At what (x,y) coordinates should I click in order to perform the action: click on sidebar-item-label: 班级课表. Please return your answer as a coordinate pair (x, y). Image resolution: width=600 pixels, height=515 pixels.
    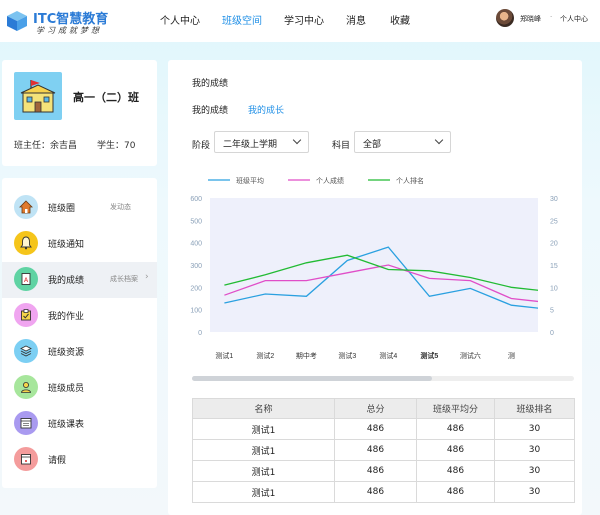
    Looking at the image, I should click on (66, 425).